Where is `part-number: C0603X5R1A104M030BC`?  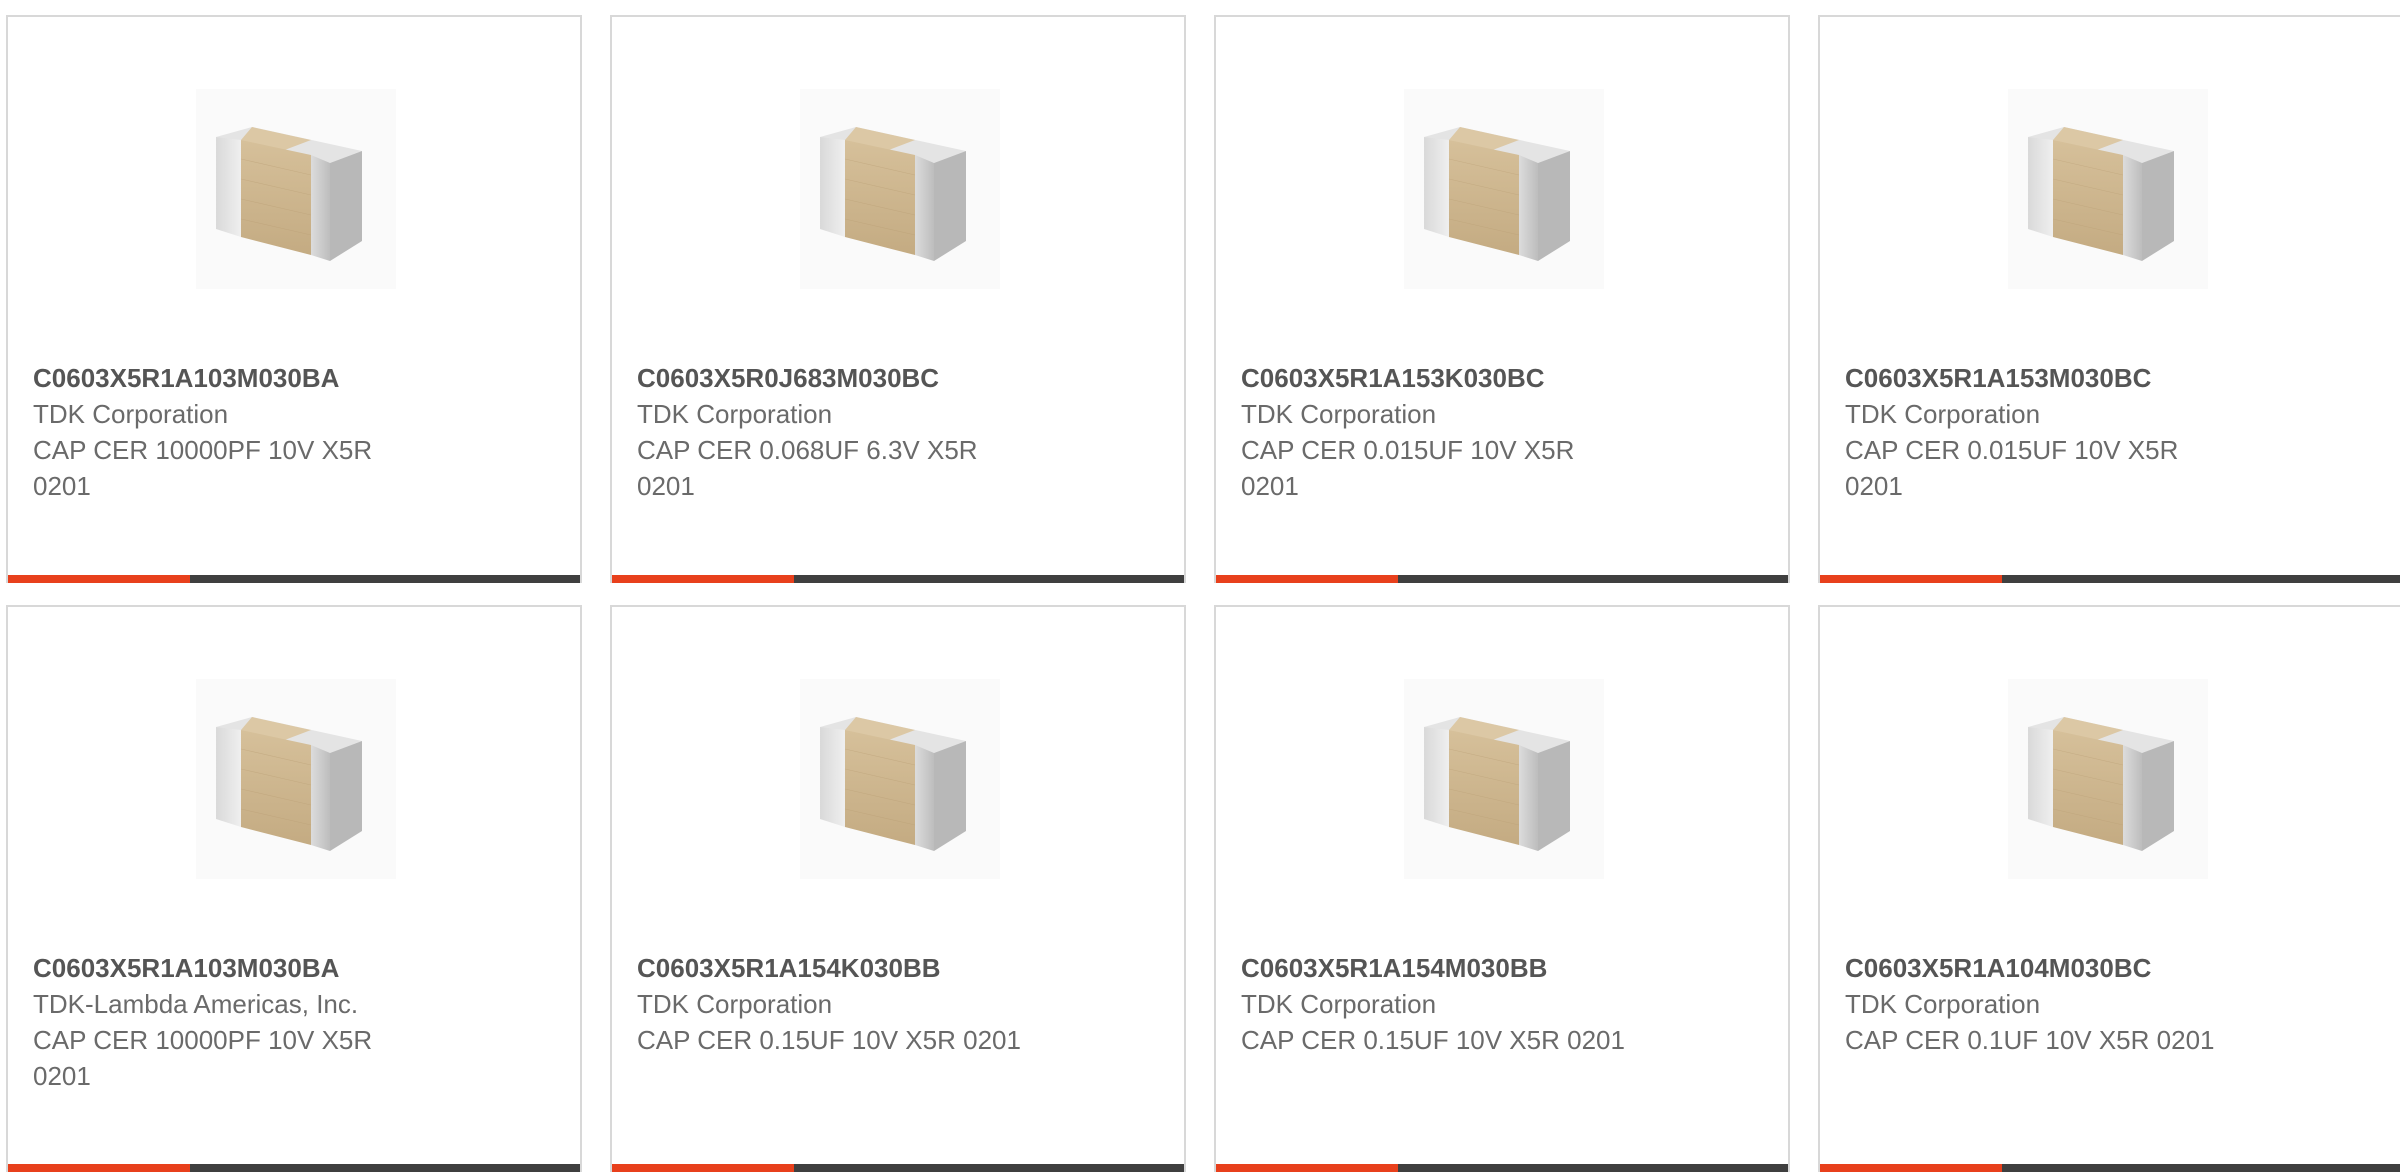 part-number: C0603X5R1A104M030BC is located at coordinates (2055, 968).